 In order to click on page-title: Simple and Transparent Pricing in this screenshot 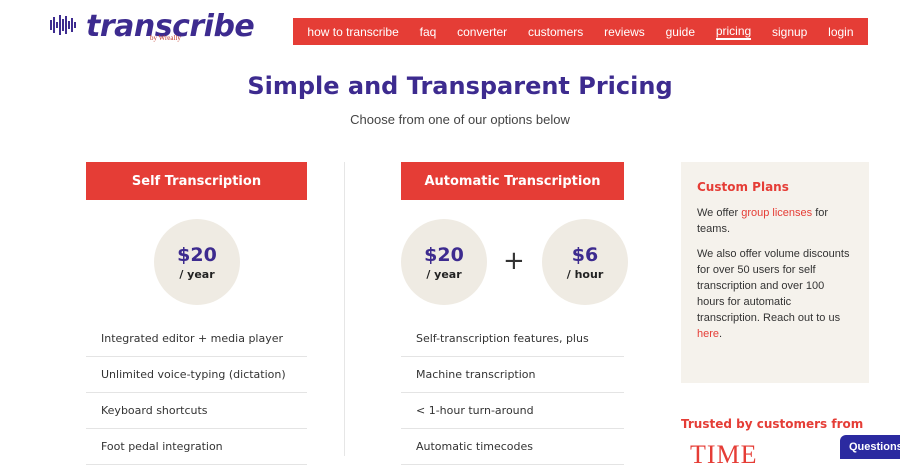, I will do `click(460, 86)`.